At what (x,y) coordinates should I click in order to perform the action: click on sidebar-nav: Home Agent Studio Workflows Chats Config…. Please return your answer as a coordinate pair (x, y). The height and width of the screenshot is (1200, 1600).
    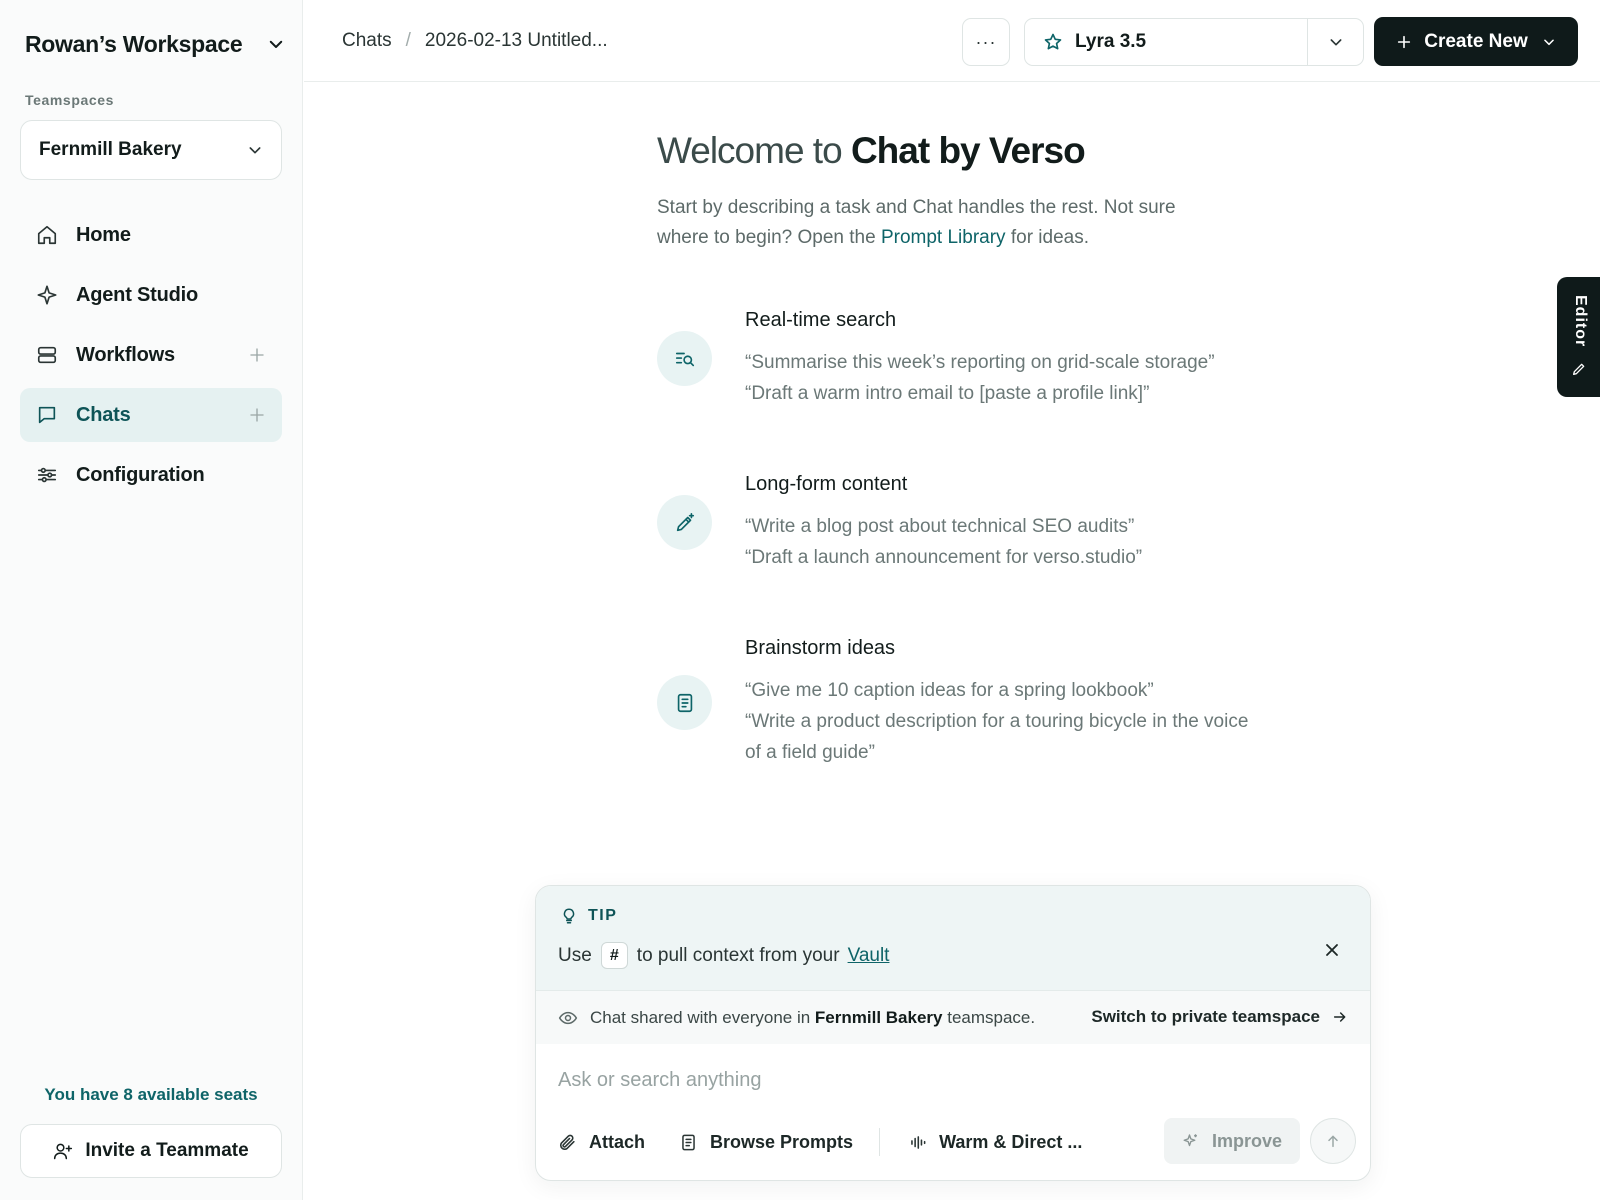
    Looking at the image, I should click on (151, 358).